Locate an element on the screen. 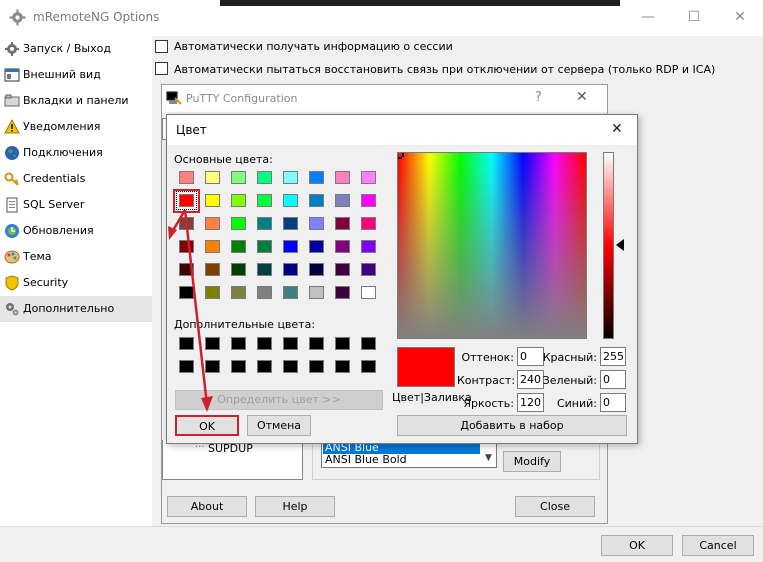  green-field: 0 is located at coordinates (613, 379).